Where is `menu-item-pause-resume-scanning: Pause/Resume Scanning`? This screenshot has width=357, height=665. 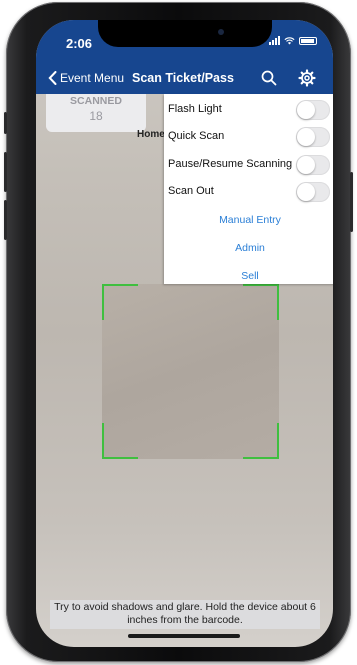
menu-item-pause-resume-scanning: Pause/Resume Scanning is located at coordinates (248, 164).